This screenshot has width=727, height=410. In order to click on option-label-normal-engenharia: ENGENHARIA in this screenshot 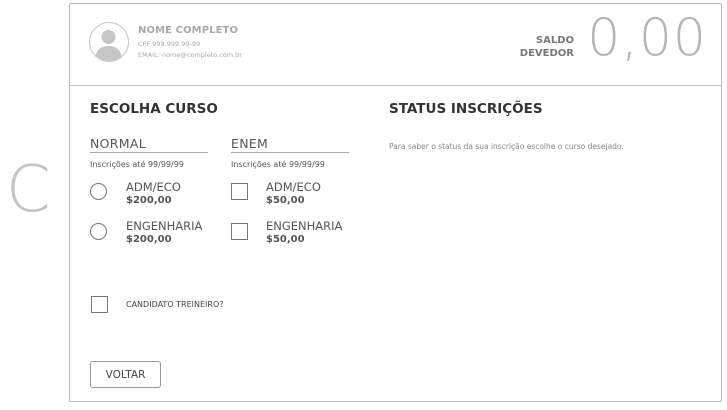, I will do `click(164, 226)`.